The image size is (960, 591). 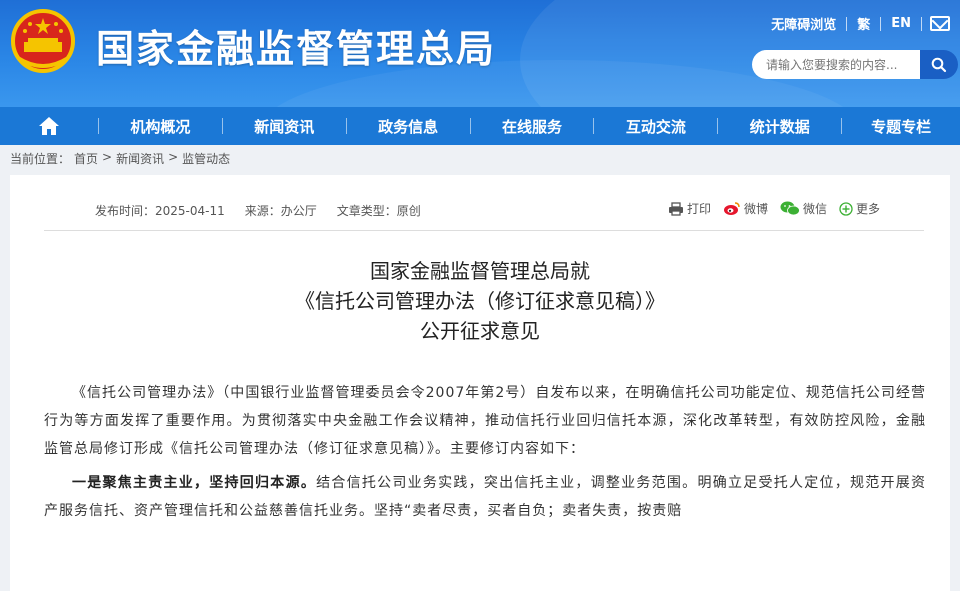 What do you see at coordinates (655, 126) in the screenshot?
I see `nav-item-interaction: 互动交流` at bounding box center [655, 126].